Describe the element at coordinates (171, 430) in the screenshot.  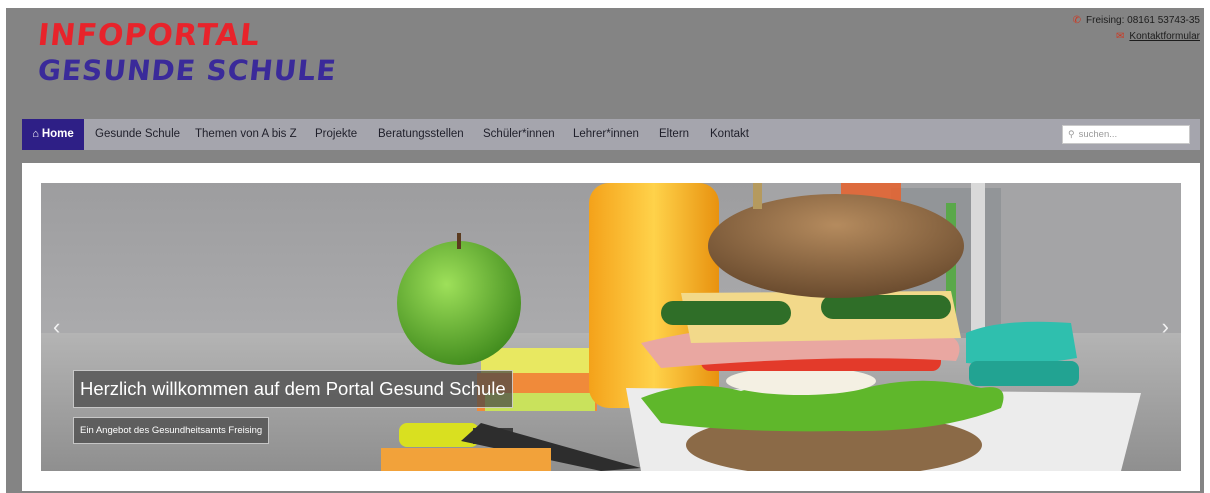
I see `slider-caption-subtitle: Ein Angebot des Gesundheitsamts Freising` at that location.